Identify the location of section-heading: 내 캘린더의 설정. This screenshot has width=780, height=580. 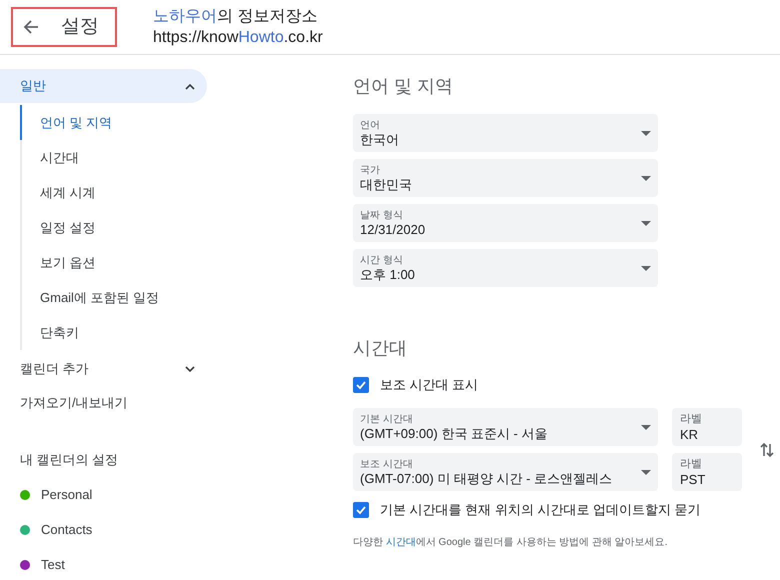
(69, 459).